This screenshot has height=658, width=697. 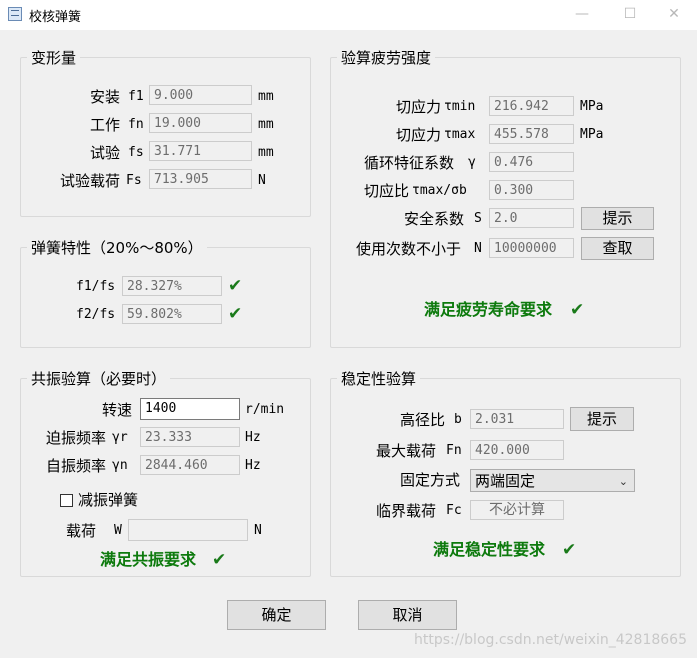 What do you see at coordinates (96, 314) in the screenshot?
I see `f2-fs-label: f2/fs` at bounding box center [96, 314].